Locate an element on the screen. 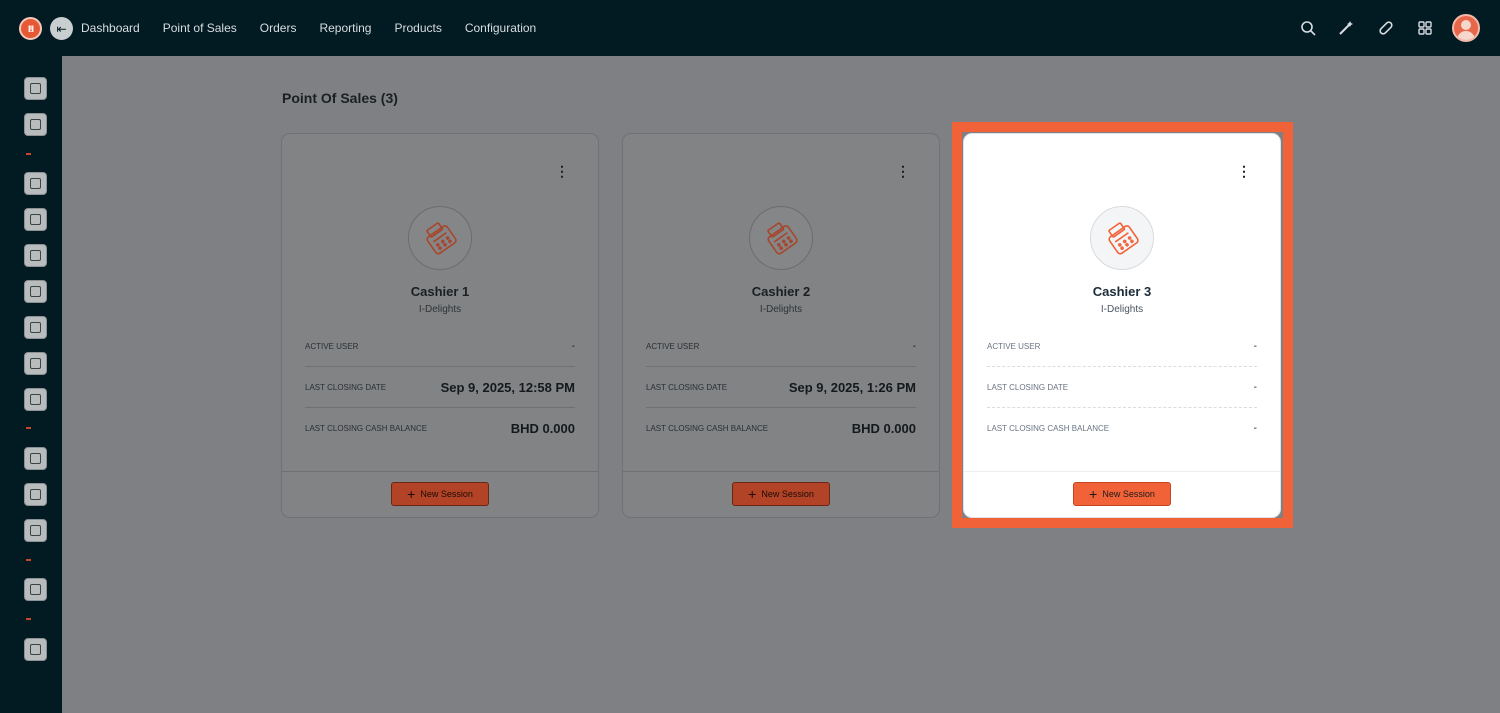 This screenshot has height=713, width=1500. last-closing-date-row: LAST CLOSING DATE - is located at coordinates (1122, 387).